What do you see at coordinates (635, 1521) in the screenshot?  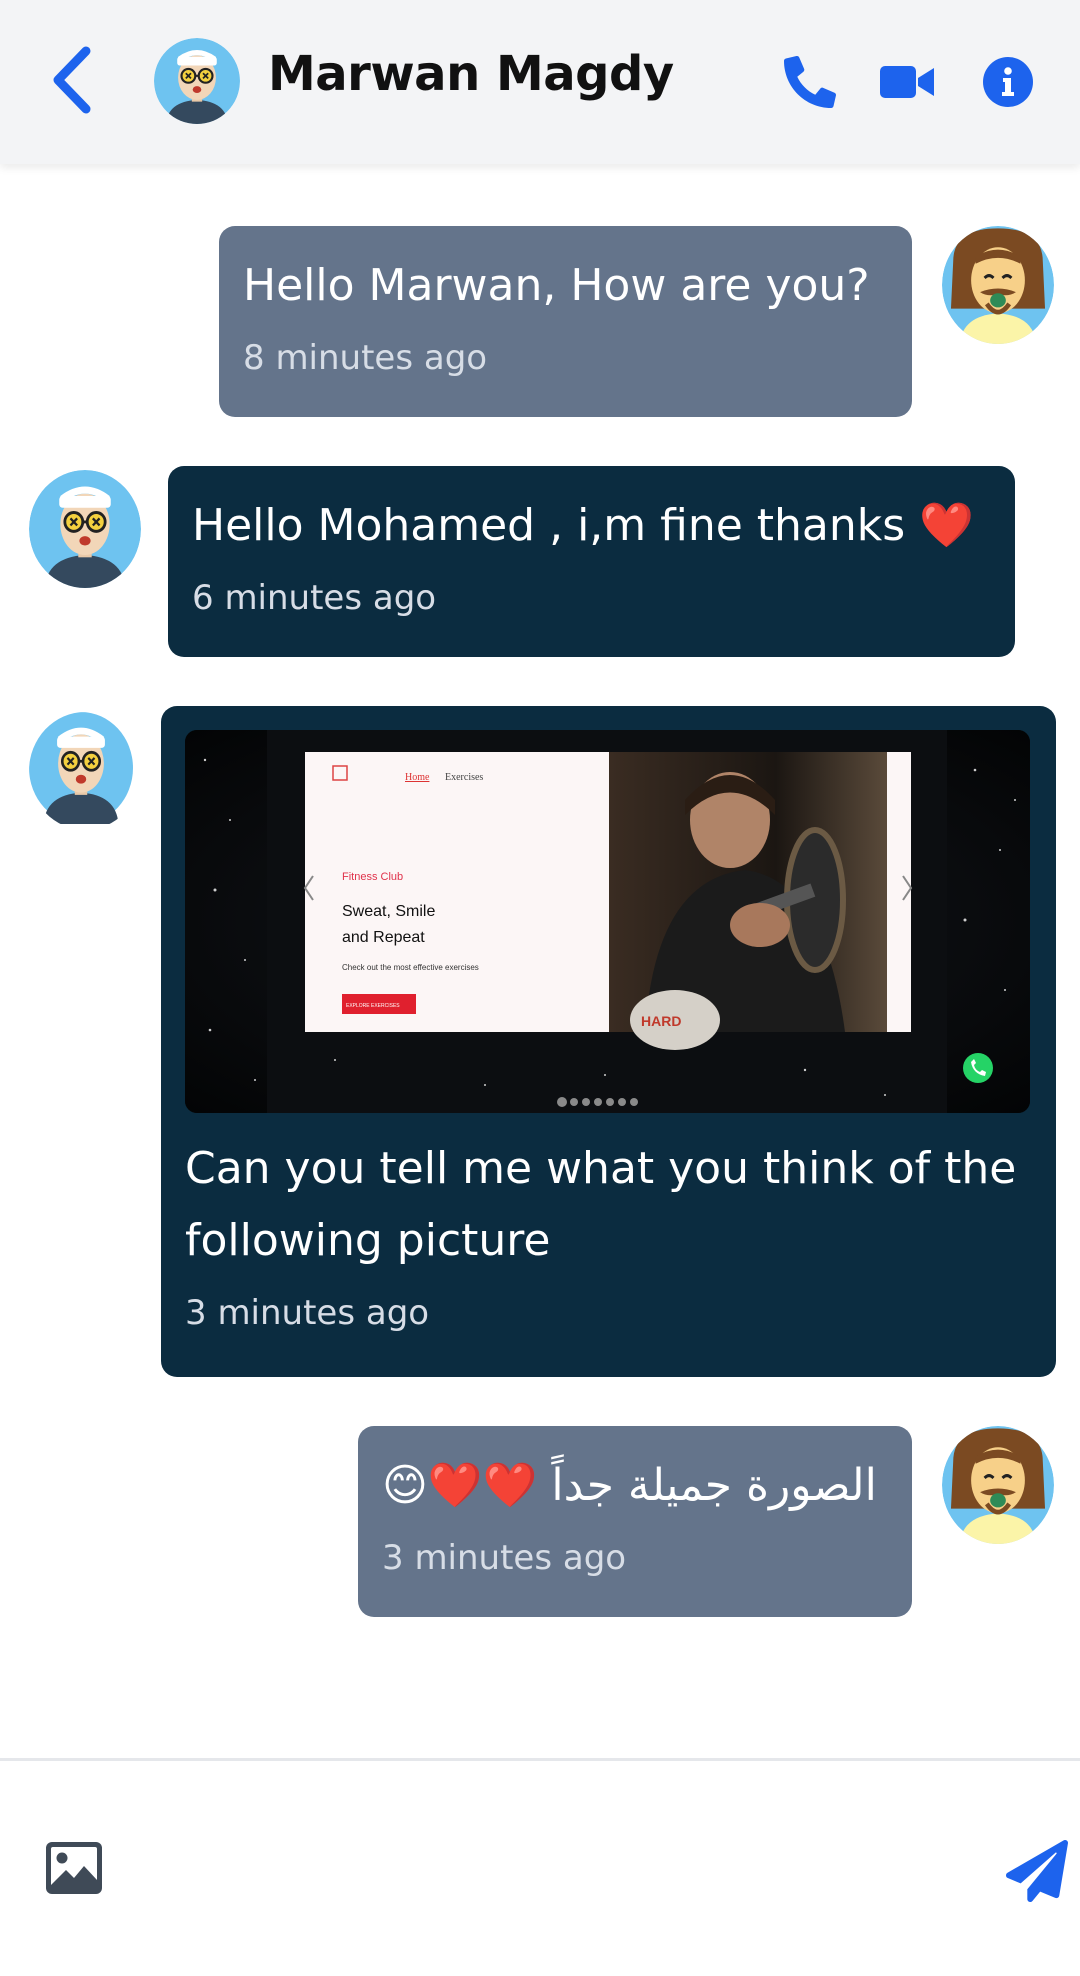 I see `message-bubble-sent: الصورة جميلة جداً ❤️❤️😊 3 minutes ago` at bounding box center [635, 1521].